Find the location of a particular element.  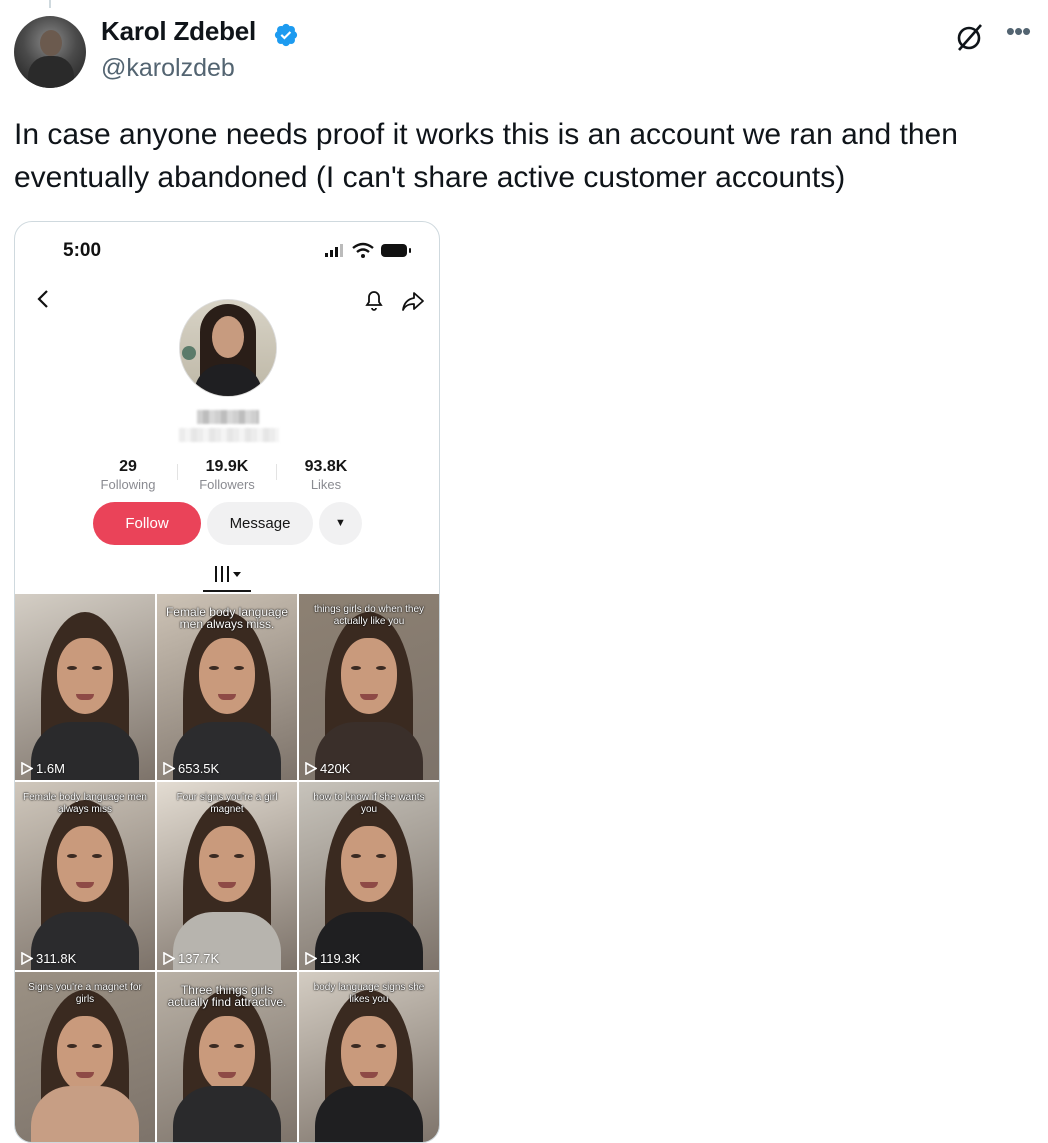

video-view-count: 119.3K is located at coordinates (332, 958).